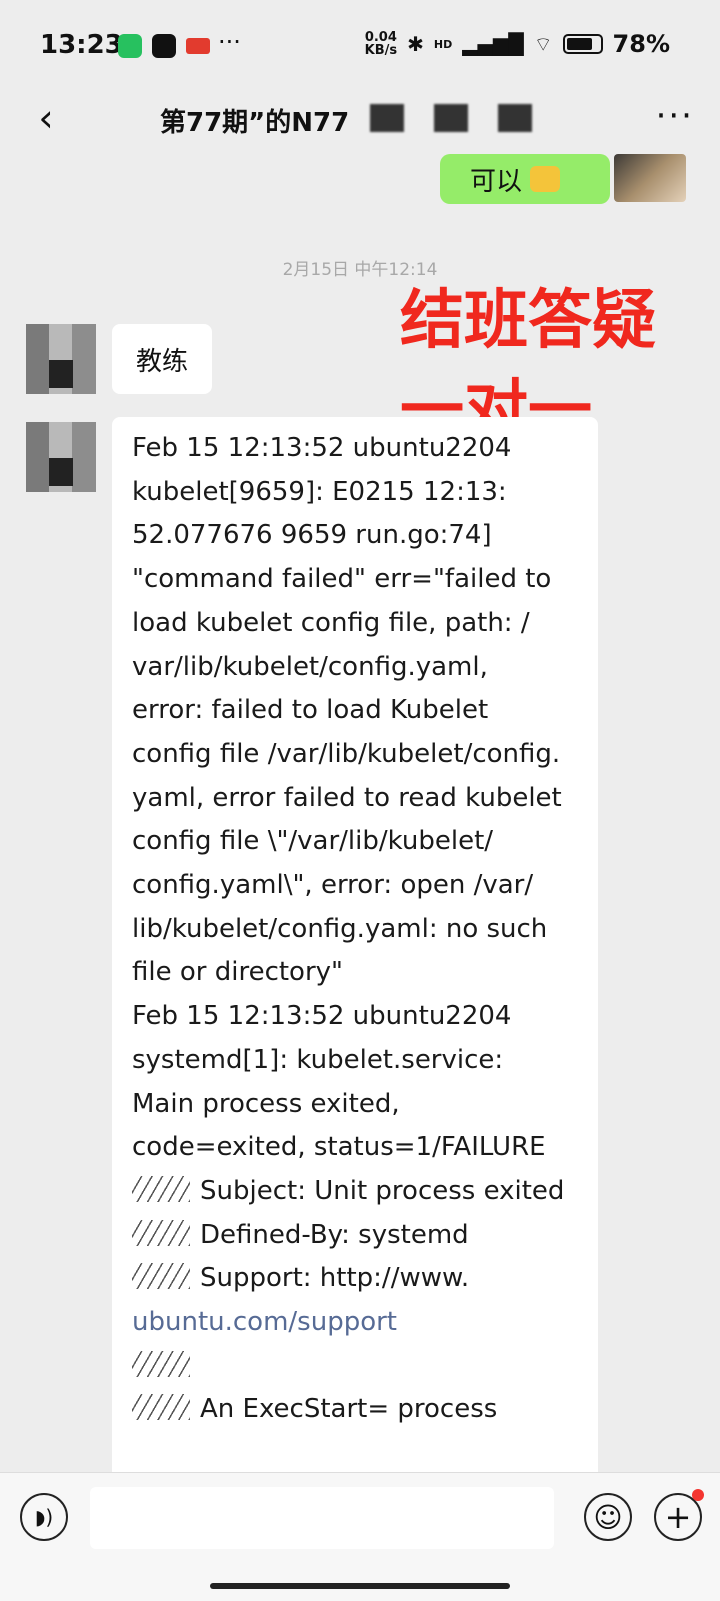  Describe the element at coordinates (698, 1495) in the screenshot. I see `notification-dot` at that location.